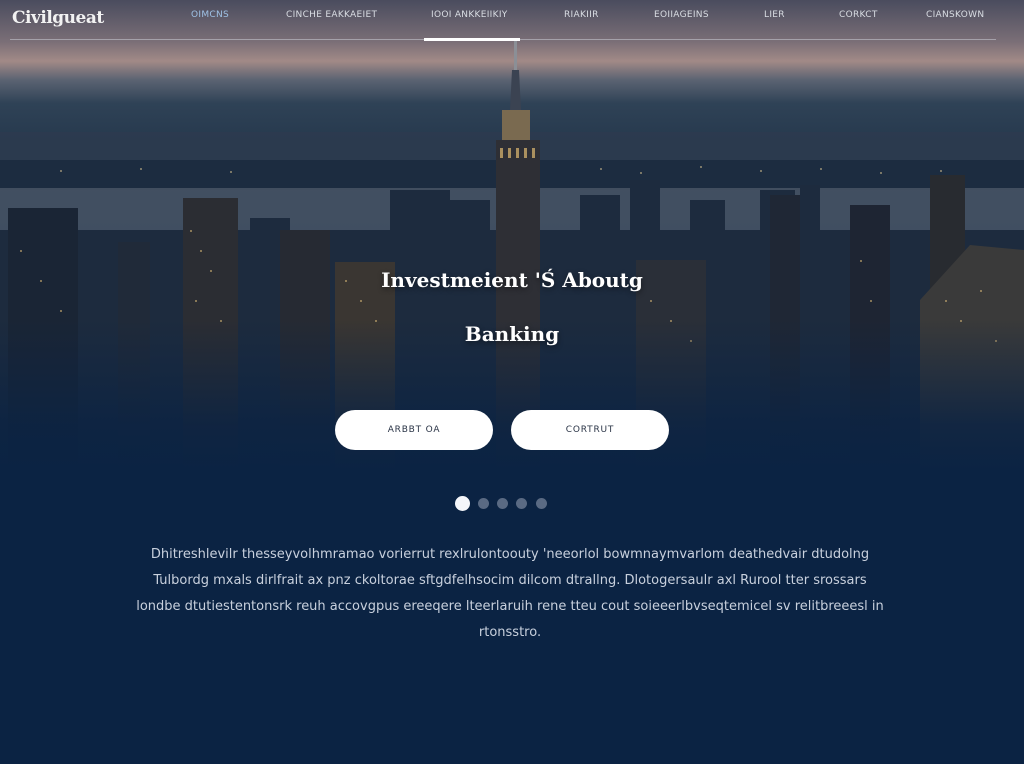 The image size is (1024, 764). Describe the element at coordinates (955, 15) in the screenshot. I see `nav-item-8: CIANSKOWN` at that location.